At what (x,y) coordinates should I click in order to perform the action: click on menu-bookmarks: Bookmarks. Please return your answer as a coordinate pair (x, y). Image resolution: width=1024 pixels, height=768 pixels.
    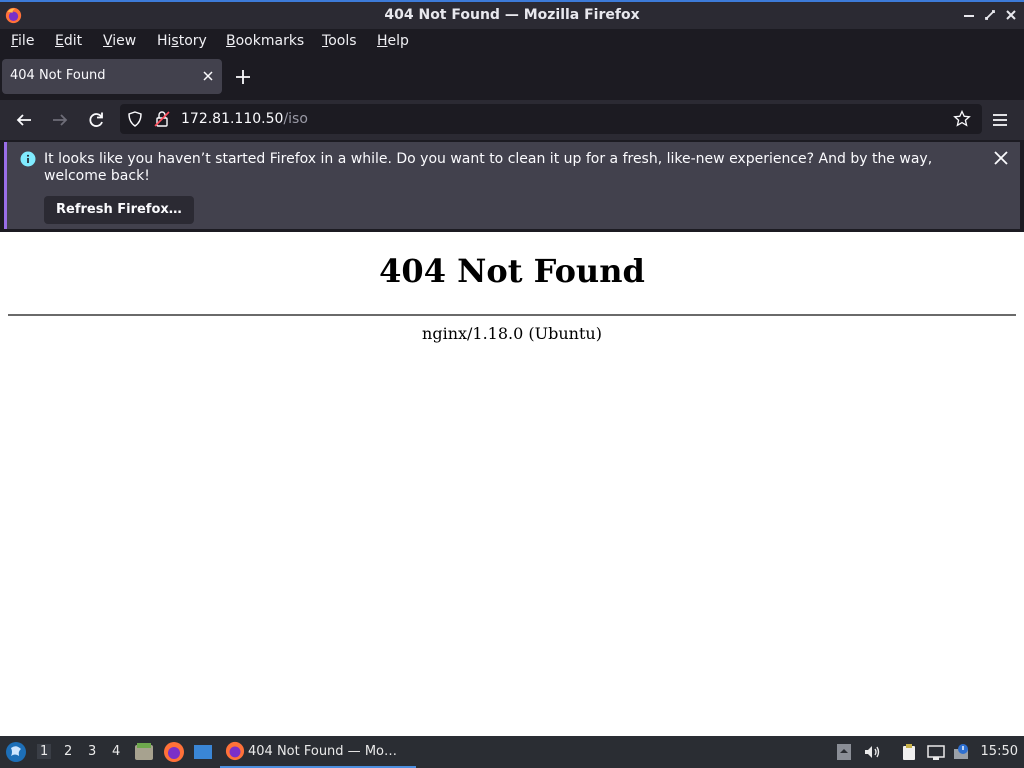
    Looking at the image, I should click on (265, 41).